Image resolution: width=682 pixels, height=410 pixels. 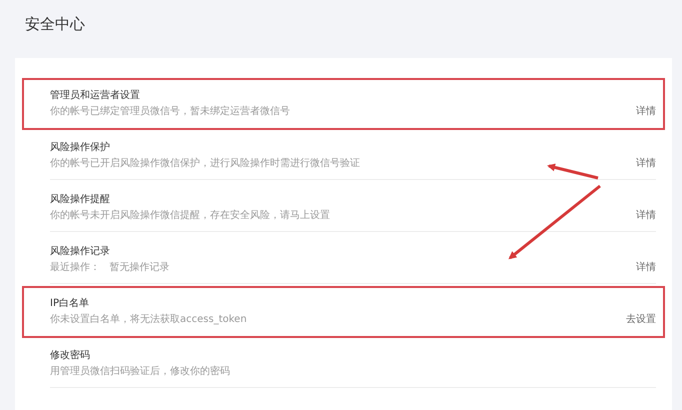 What do you see at coordinates (205, 163) in the screenshot?
I see `item-description: 你的帐号已开启风险操作微信保护，进行风险操作时需进行微信号验证` at bounding box center [205, 163].